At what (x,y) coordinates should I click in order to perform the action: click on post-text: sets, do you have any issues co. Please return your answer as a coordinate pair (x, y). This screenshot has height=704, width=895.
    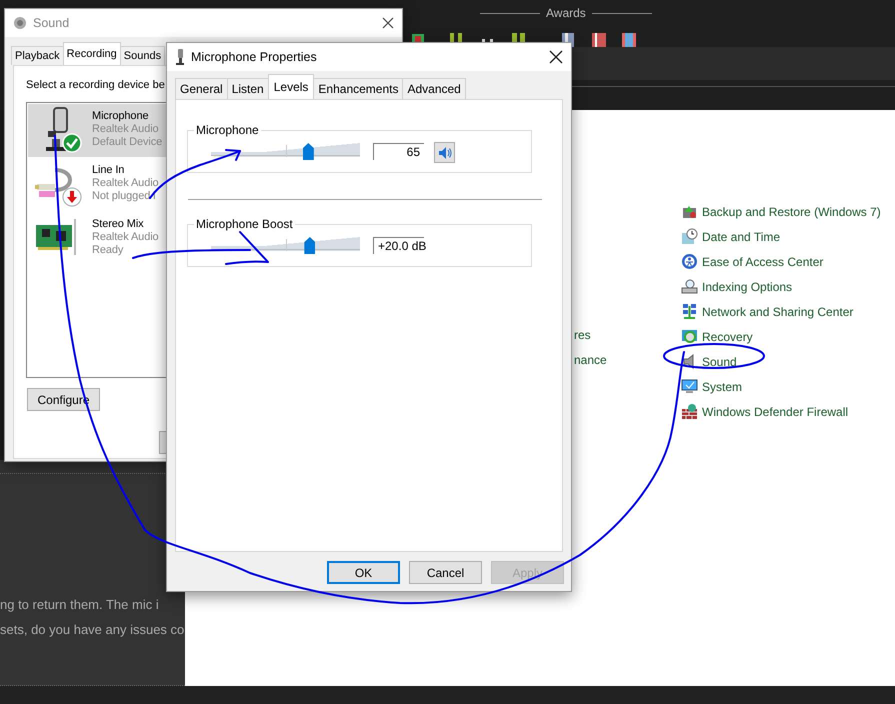
    Looking at the image, I should click on (92, 629).